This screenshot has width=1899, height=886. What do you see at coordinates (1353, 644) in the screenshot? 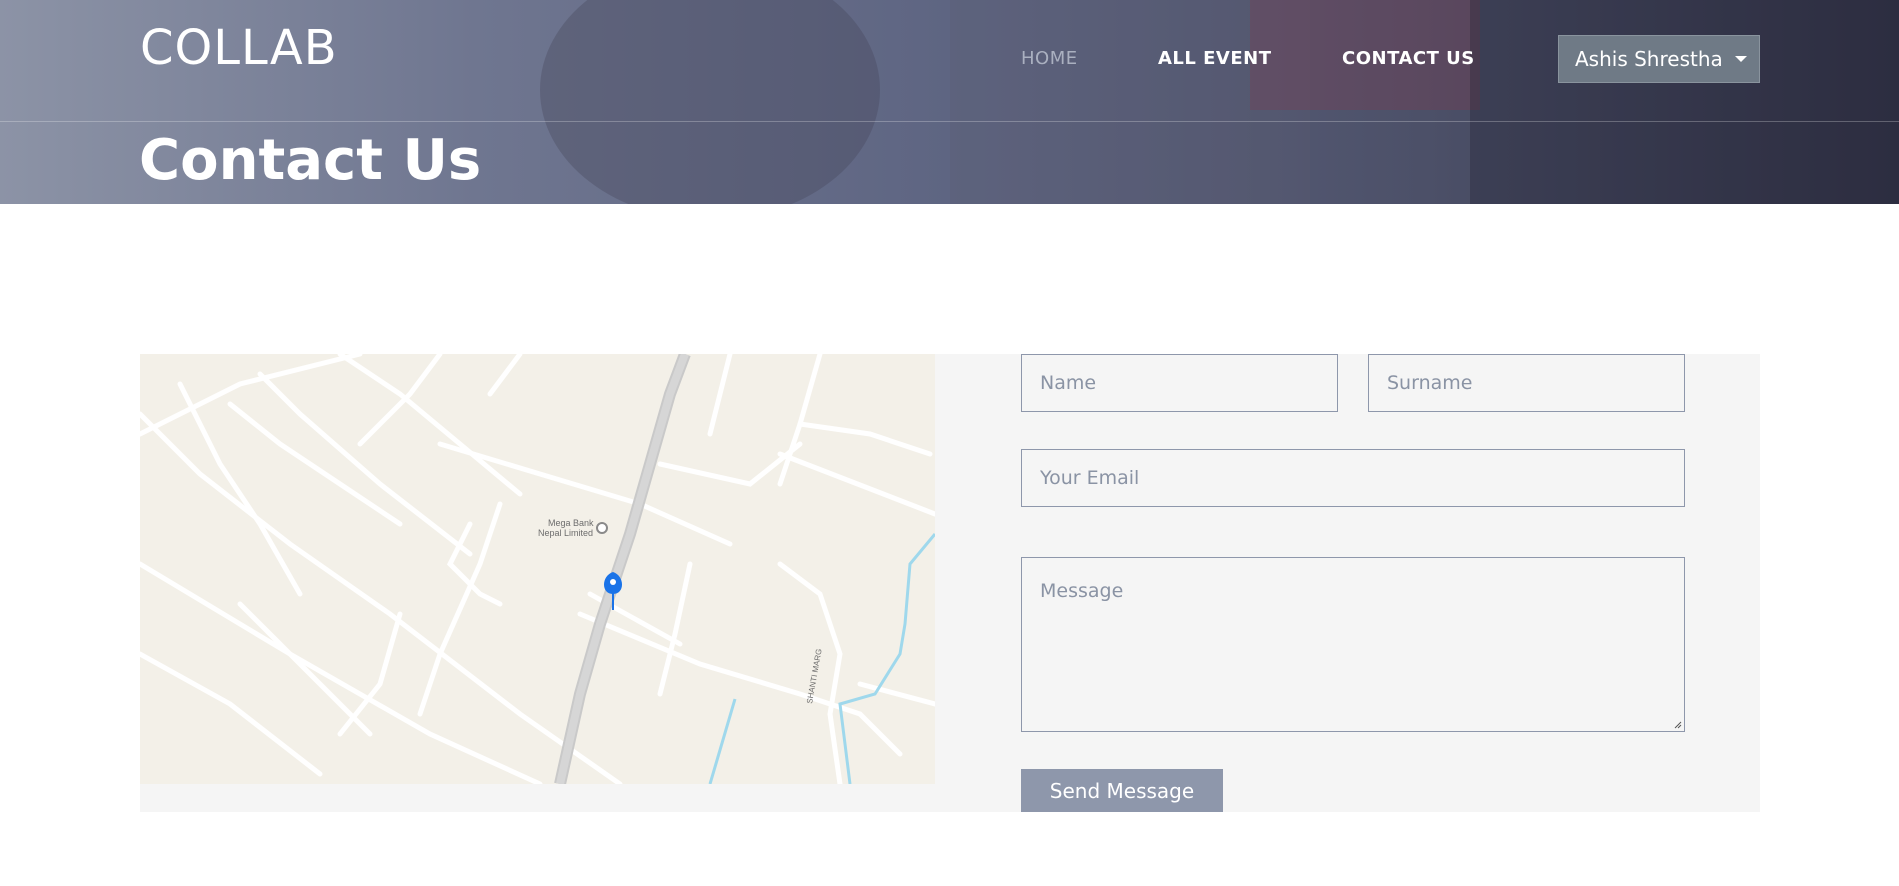
I see `message-textarea: Message` at bounding box center [1353, 644].